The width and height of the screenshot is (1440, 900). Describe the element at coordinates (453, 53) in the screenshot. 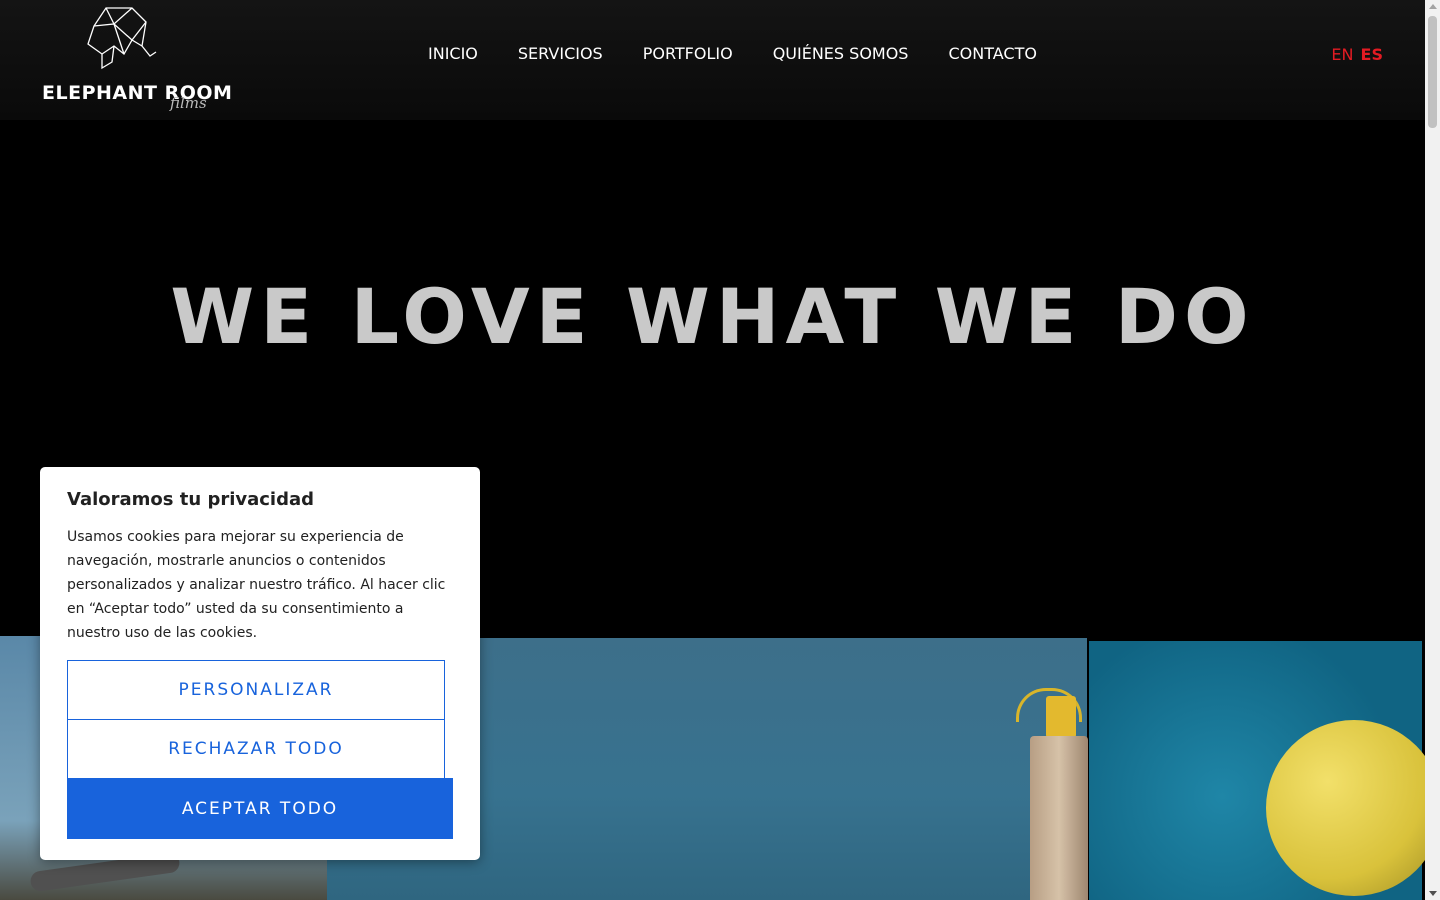

I see `nav-item-inicio: INICIO` at that location.